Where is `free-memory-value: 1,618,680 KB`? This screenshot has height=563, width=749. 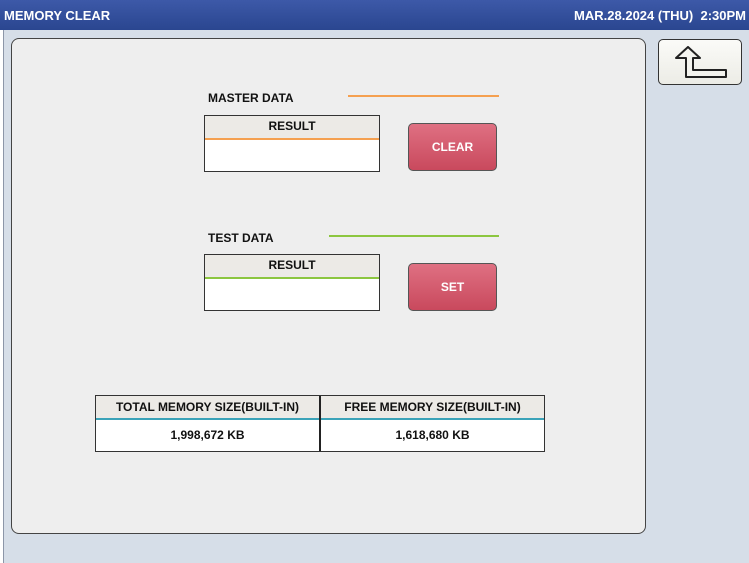
free-memory-value: 1,618,680 KB is located at coordinates (432, 435).